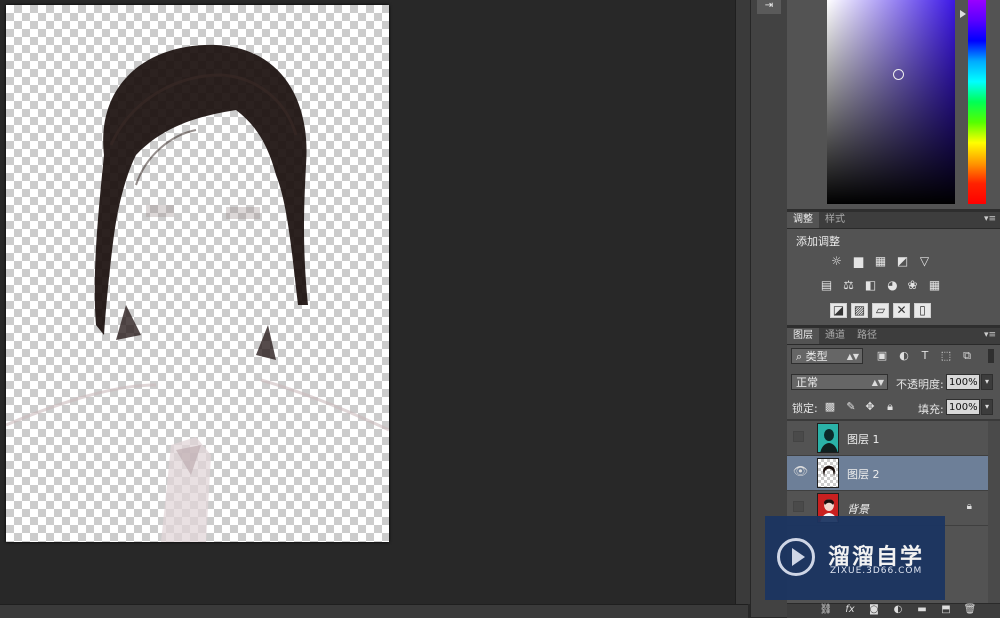 This screenshot has height=618, width=1000. What do you see at coordinates (990, 219) in the screenshot?
I see `panel-menu-icon: ▾≡` at bounding box center [990, 219].